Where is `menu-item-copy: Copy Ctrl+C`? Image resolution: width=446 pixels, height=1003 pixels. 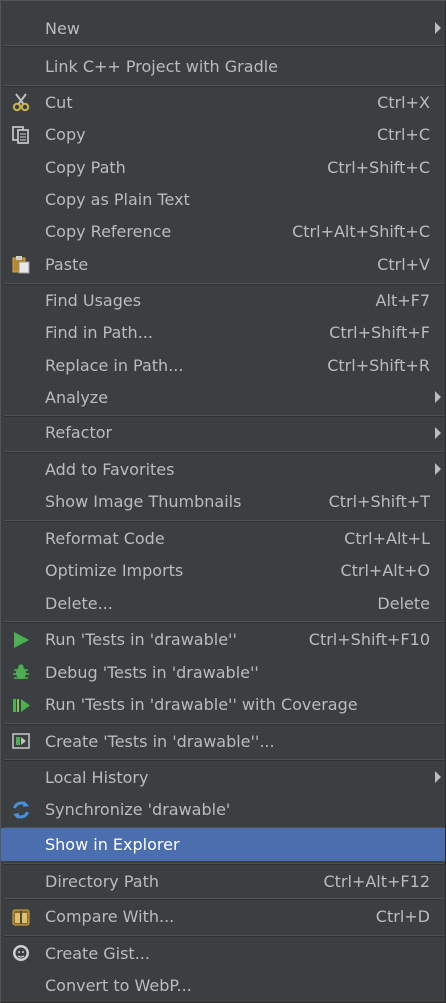 menu-item-copy: Copy Ctrl+C is located at coordinates (223, 134).